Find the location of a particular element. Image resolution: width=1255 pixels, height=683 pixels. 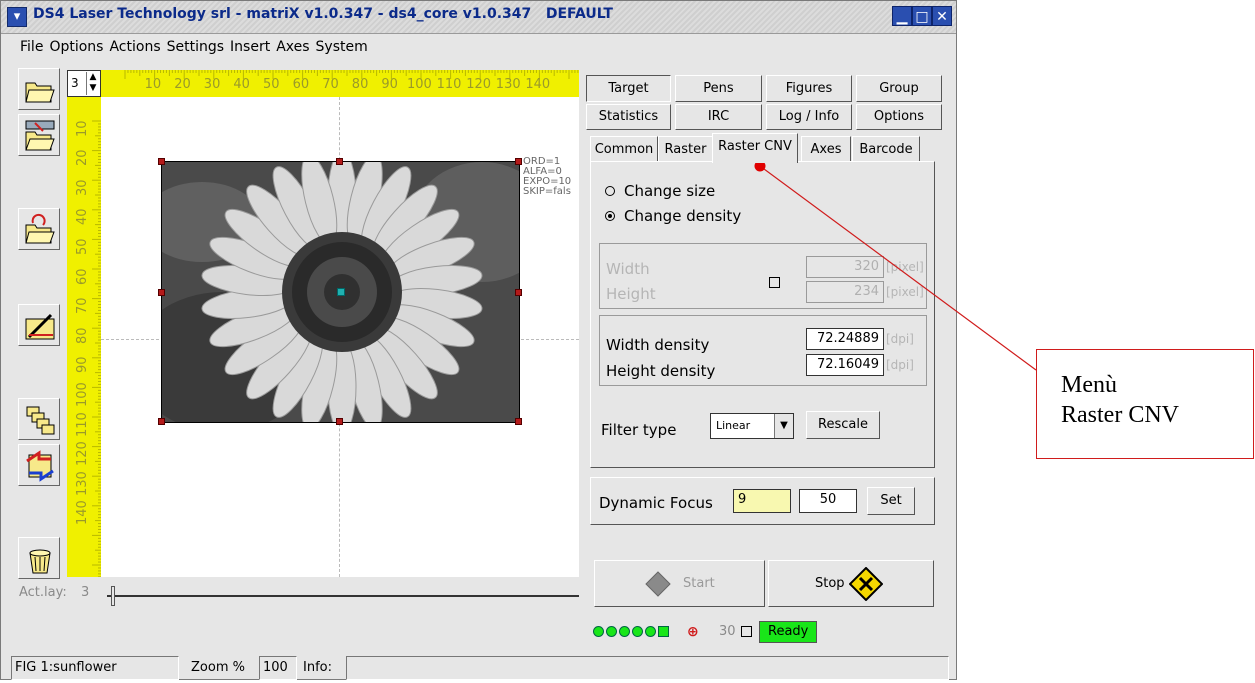

reload-folder-button is located at coordinates (39, 229).